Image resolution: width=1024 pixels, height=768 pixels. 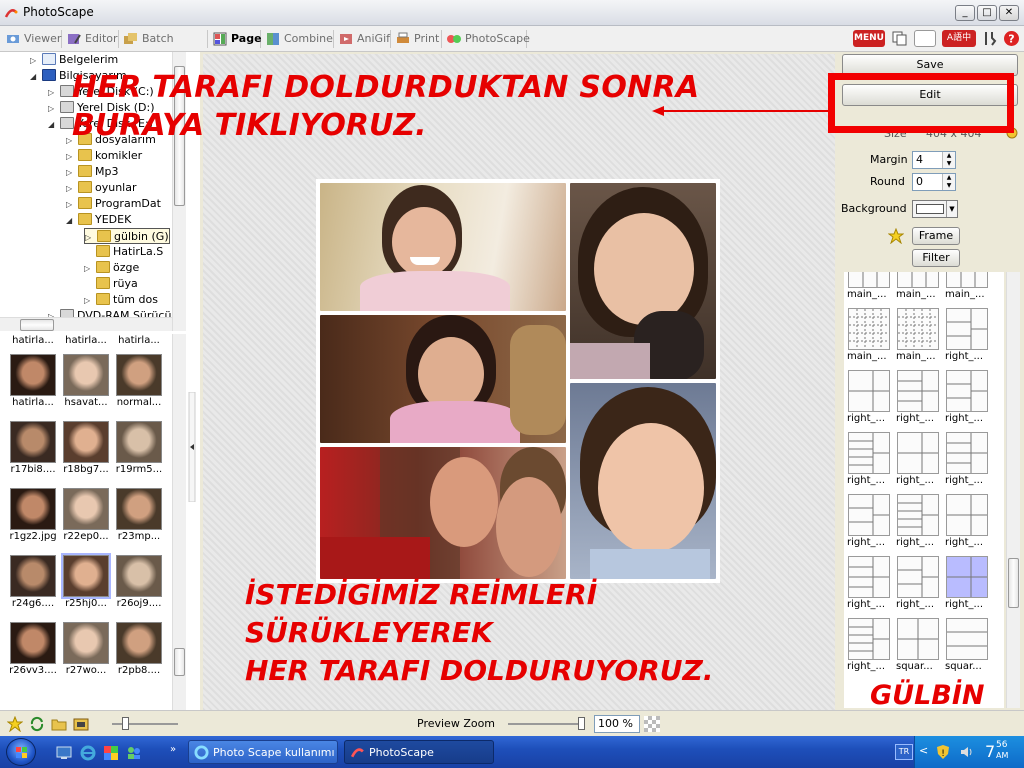 What do you see at coordinates (1011, 38) in the screenshot?
I see `help-icon: ?` at bounding box center [1011, 38].